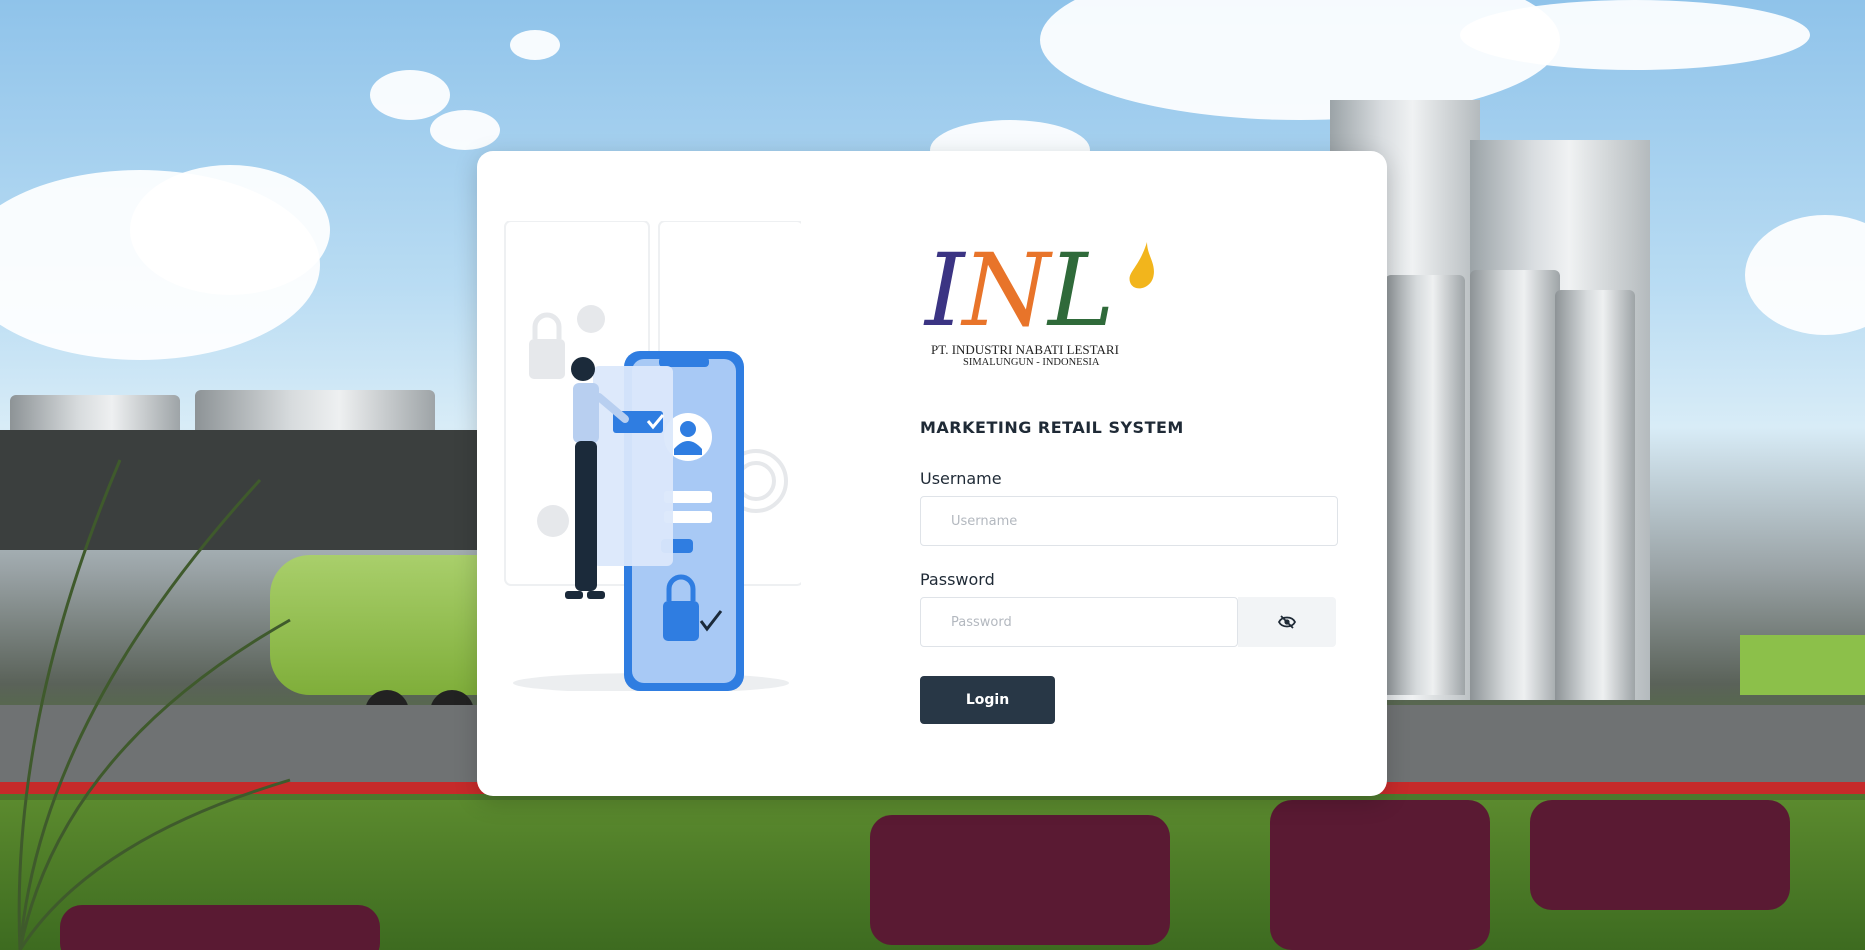 This screenshot has height=950, width=1865. Describe the element at coordinates (1079, 622) in the screenshot. I see `password-input` at that location.